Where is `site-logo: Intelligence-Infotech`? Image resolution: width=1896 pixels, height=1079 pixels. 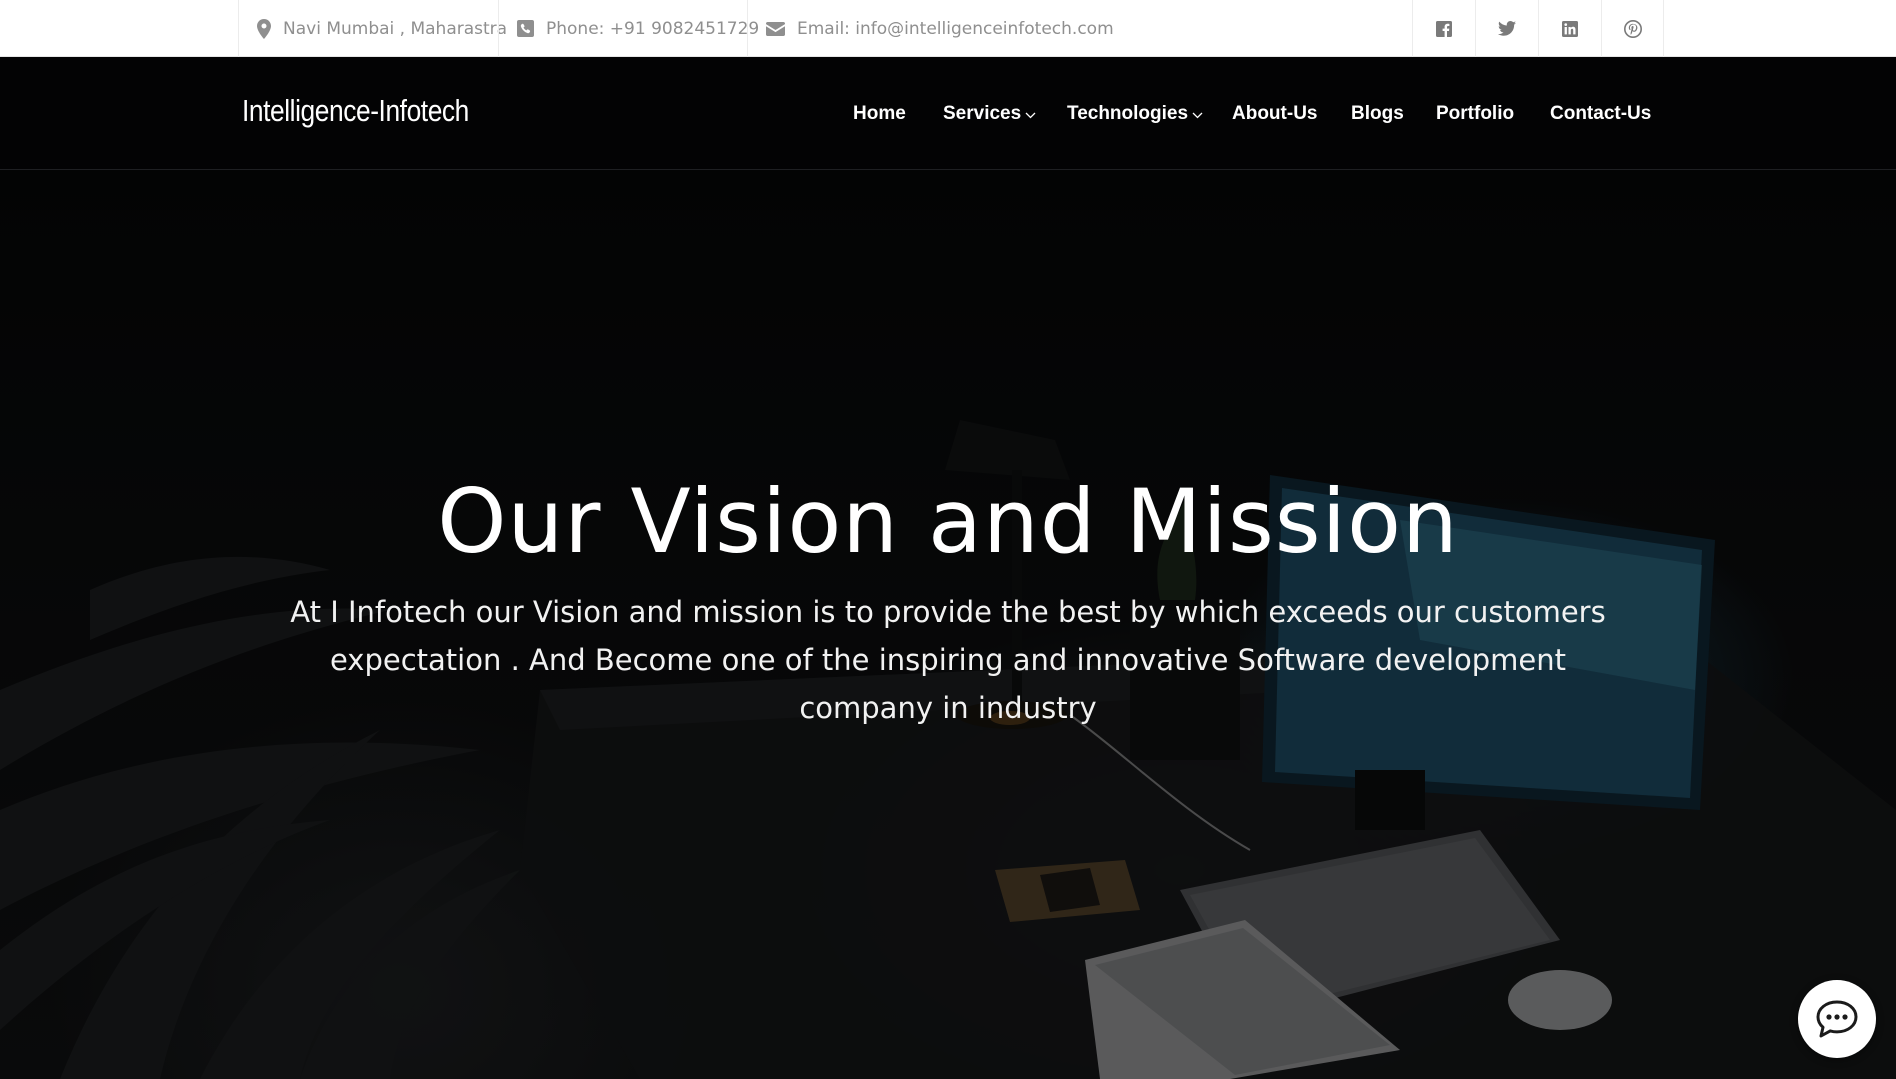
site-logo: Intelligence-Infotech is located at coordinates (355, 111).